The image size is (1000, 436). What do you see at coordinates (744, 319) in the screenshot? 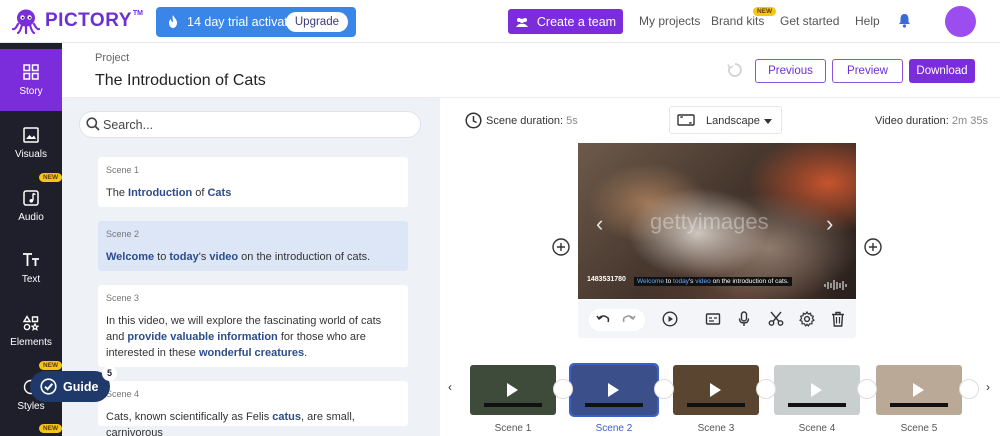
I see `microphone-icon` at bounding box center [744, 319].